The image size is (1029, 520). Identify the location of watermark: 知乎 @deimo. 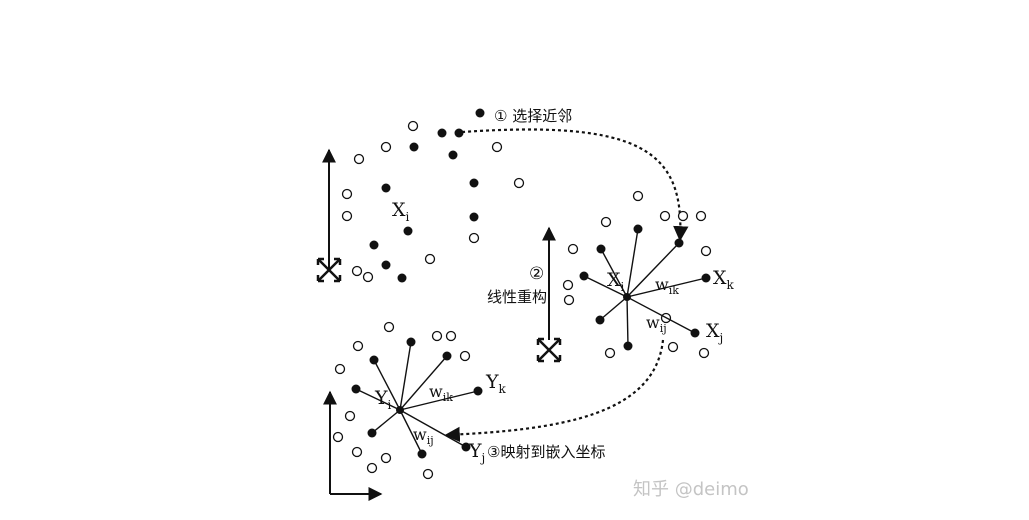
(691, 489).